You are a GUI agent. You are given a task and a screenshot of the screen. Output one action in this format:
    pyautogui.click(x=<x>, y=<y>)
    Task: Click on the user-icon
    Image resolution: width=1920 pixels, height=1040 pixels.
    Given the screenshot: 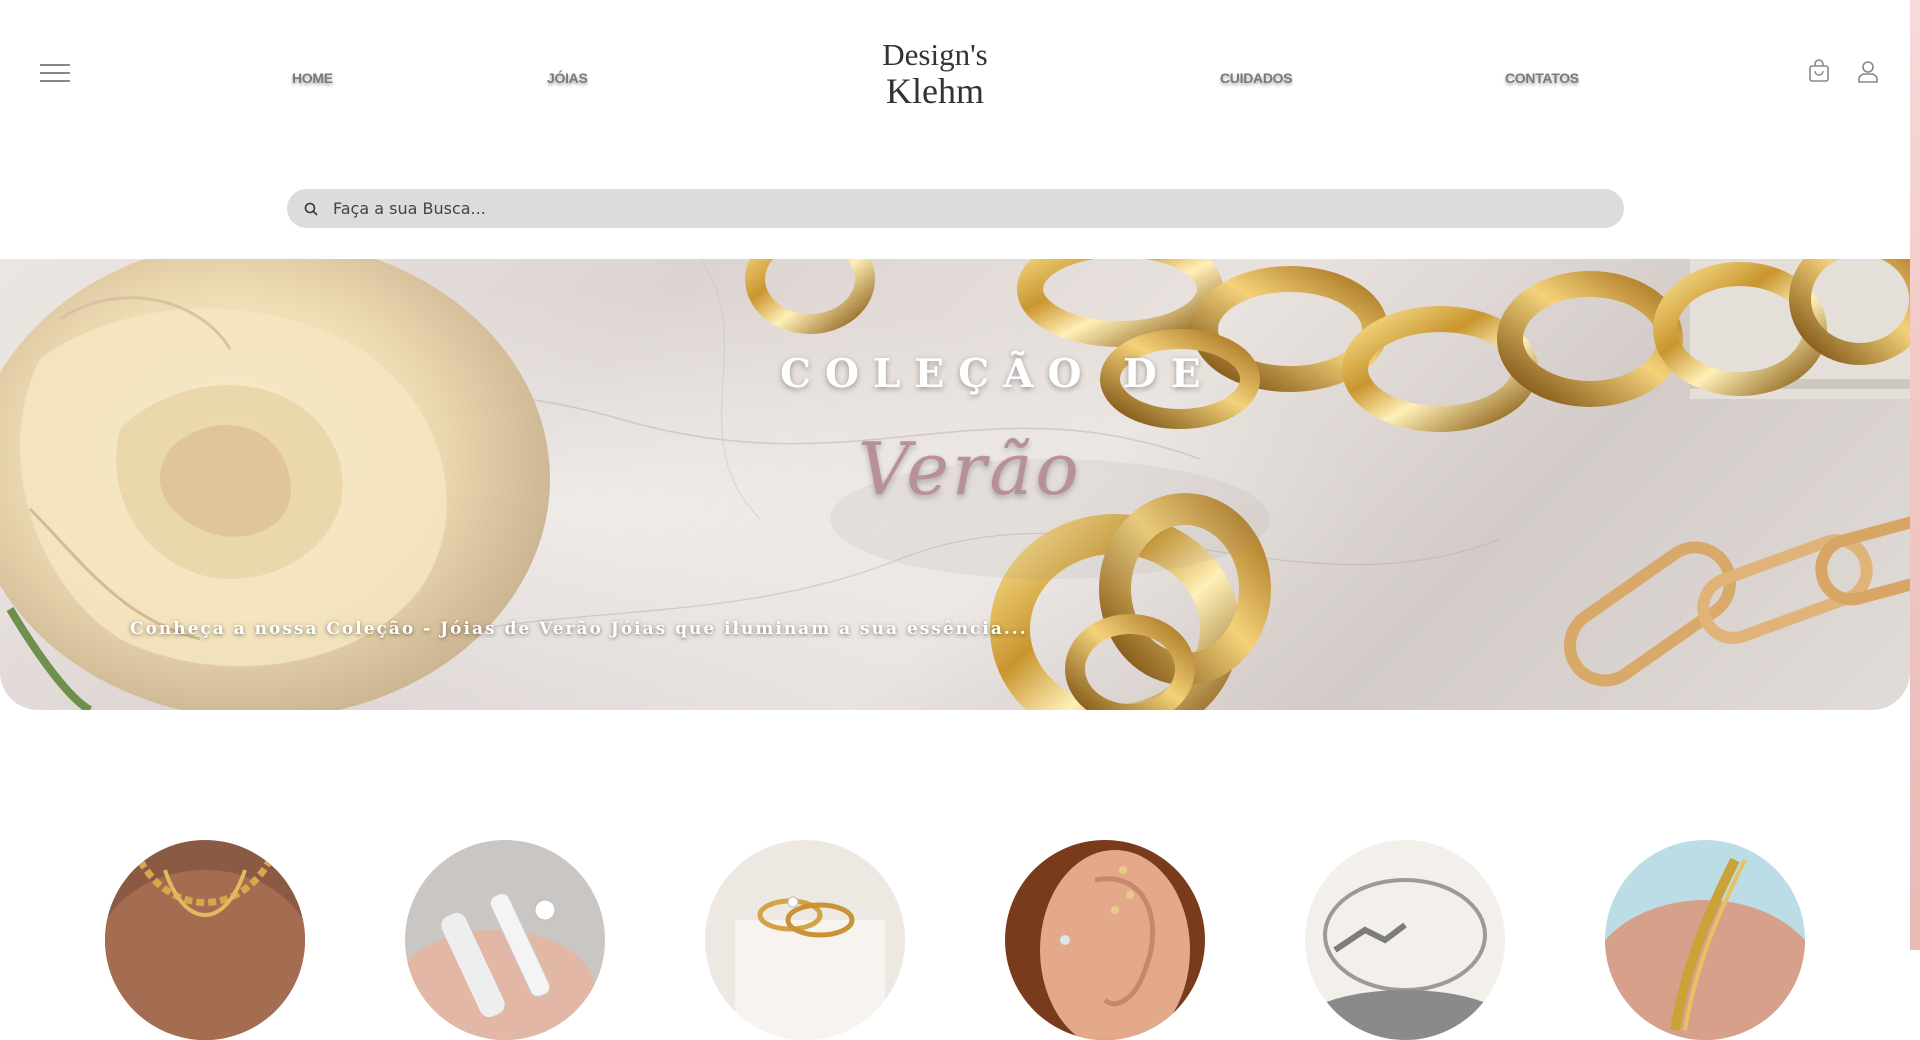 What is the action you would take?
    pyautogui.click(x=1868, y=71)
    